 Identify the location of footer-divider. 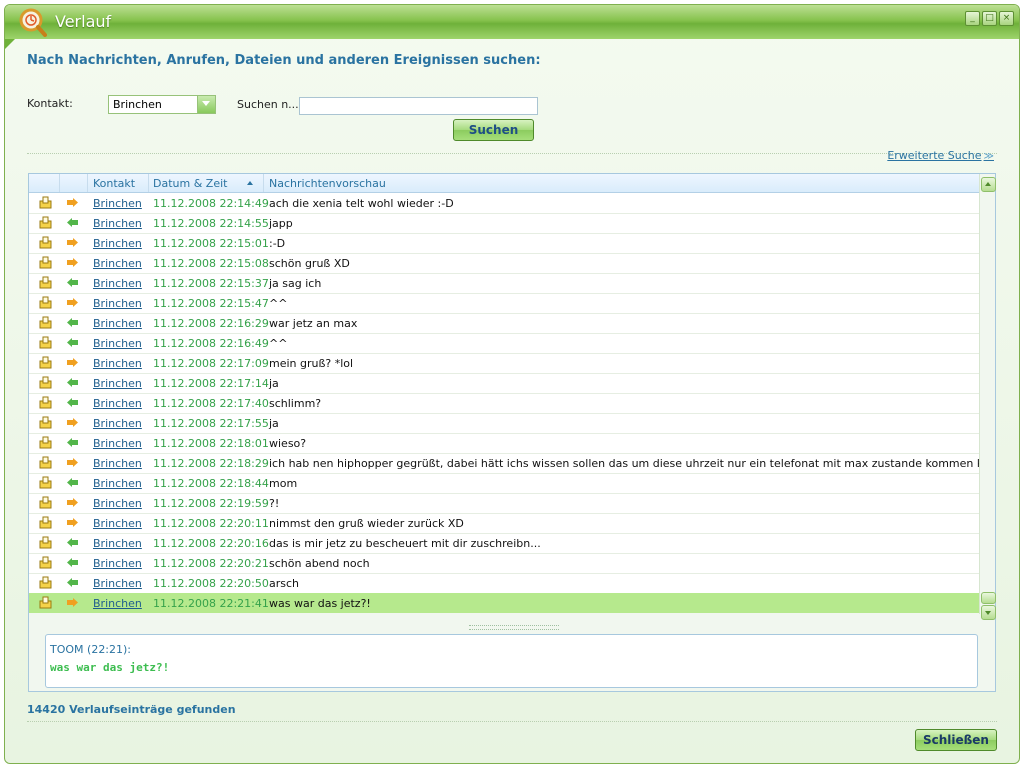
(512, 721).